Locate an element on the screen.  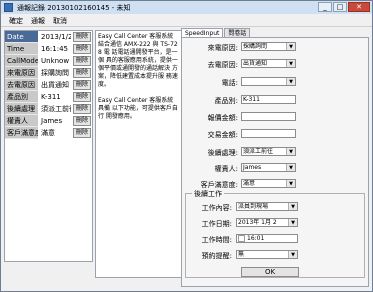
grid-value: 出貨通知 is located at coordinates (55, 85).